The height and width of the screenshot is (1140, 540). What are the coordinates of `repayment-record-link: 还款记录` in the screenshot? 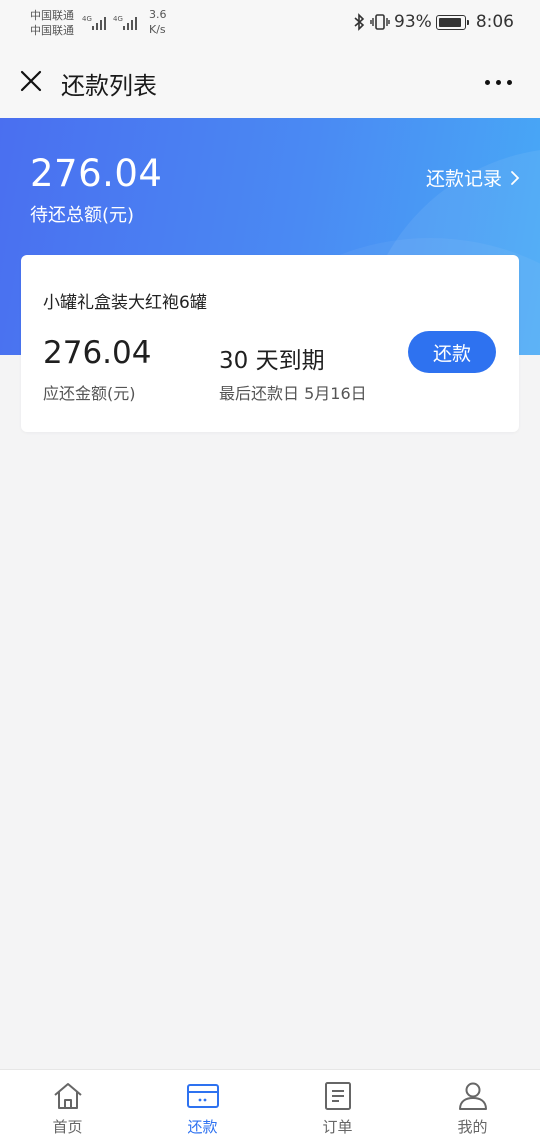 It's located at (473, 177).